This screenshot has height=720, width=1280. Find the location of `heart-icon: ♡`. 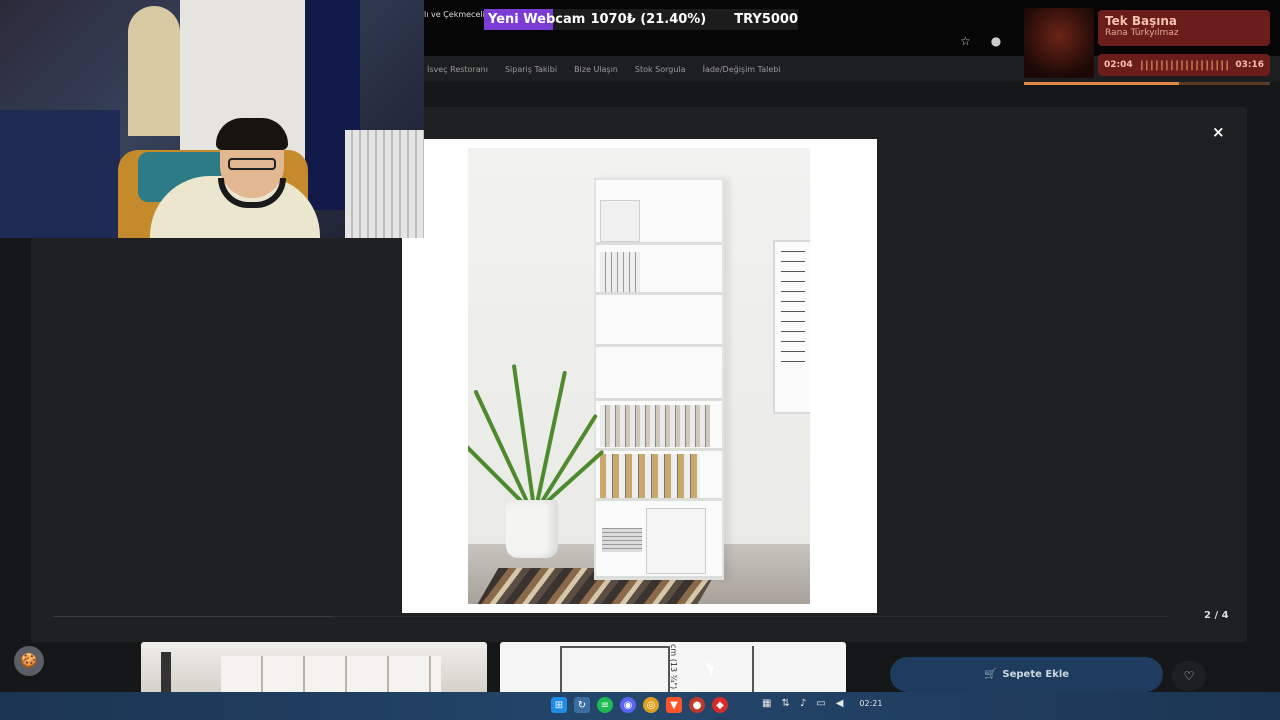

heart-icon: ♡ is located at coordinates (1189, 676).